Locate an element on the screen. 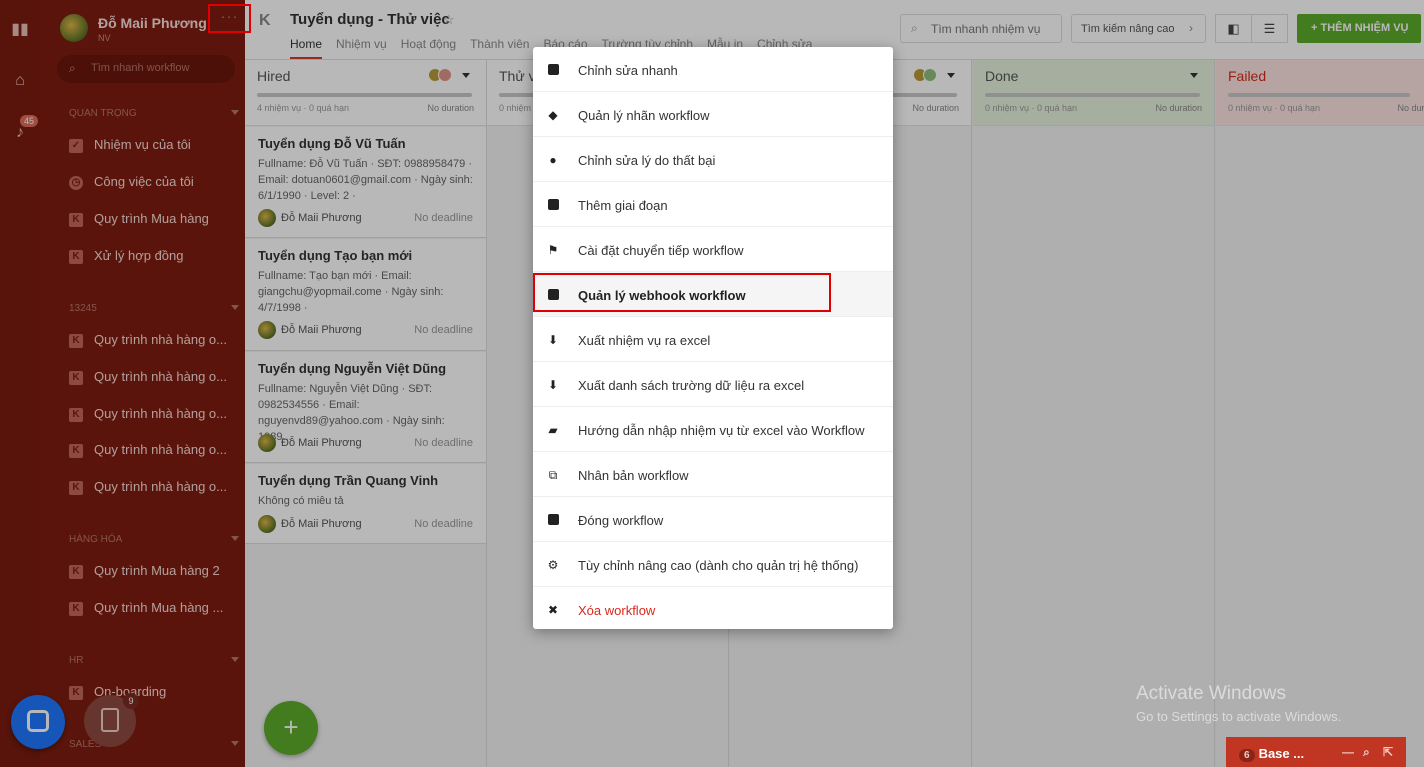  highlight-box is located at coordinates (682, 292).